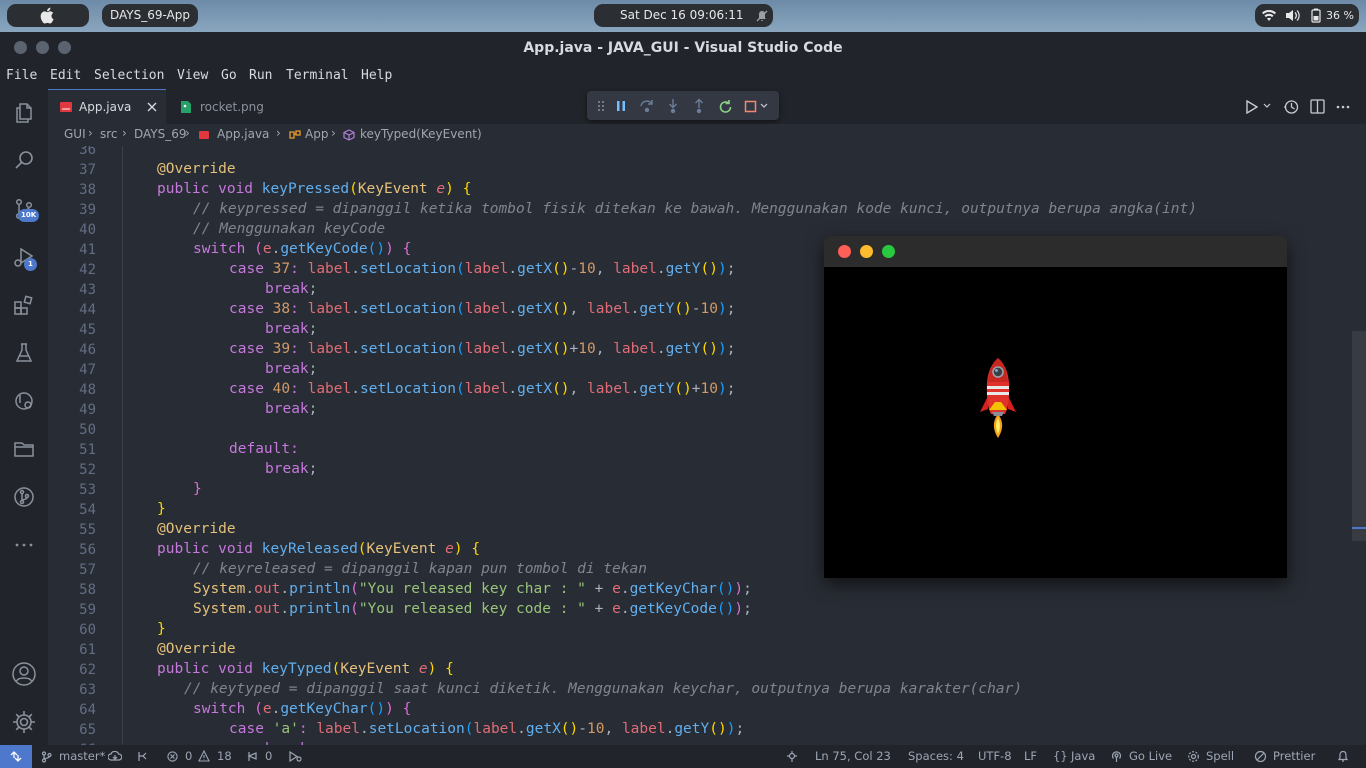  What do you see at coordinates (844, 251) in the screenshot?
I see `java-close-button` at bounding box center [844, 251].